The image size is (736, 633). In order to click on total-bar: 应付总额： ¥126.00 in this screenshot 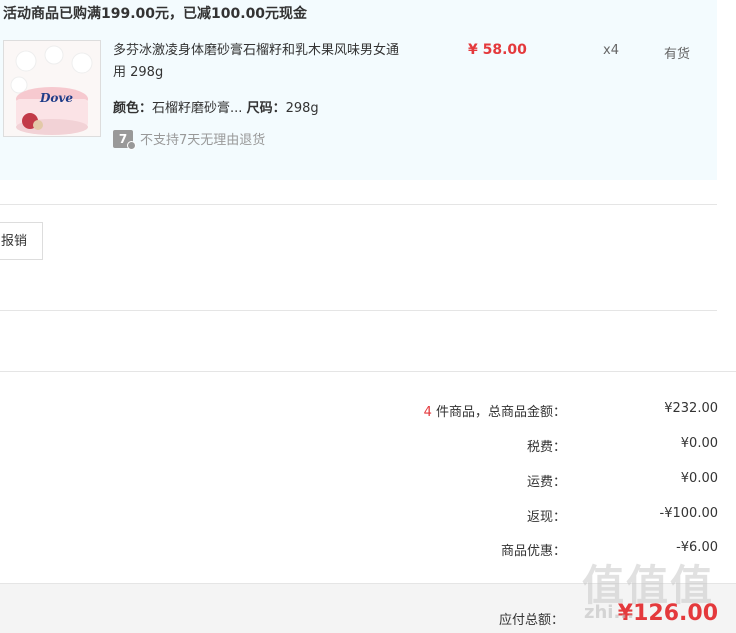, I will do `click(368, 608)`.